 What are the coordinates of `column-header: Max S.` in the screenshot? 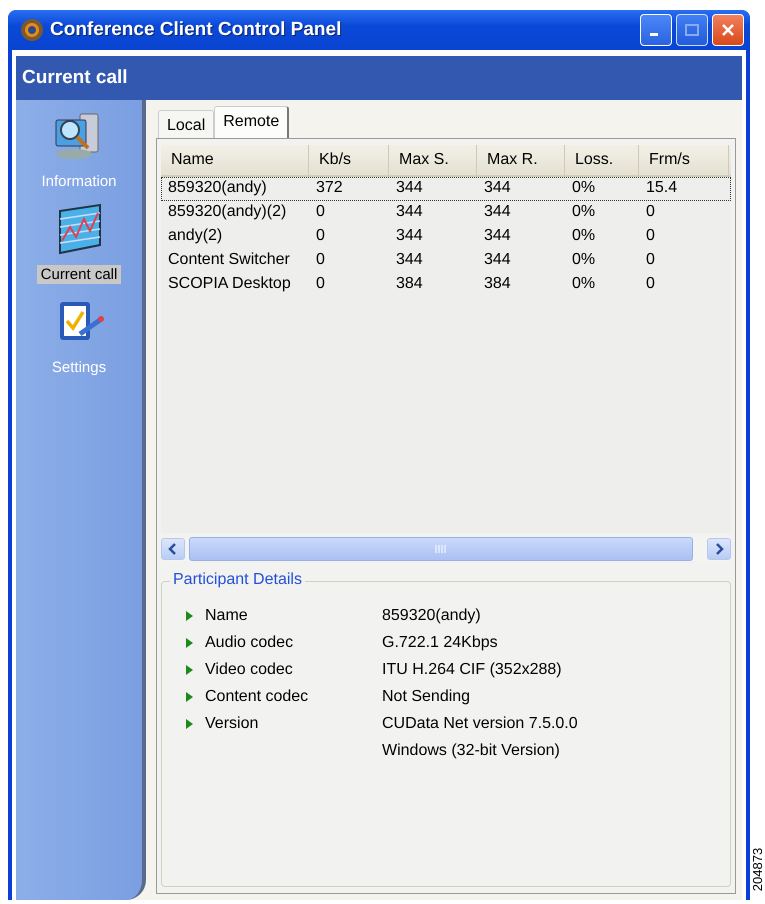 It's located at (433, 160).